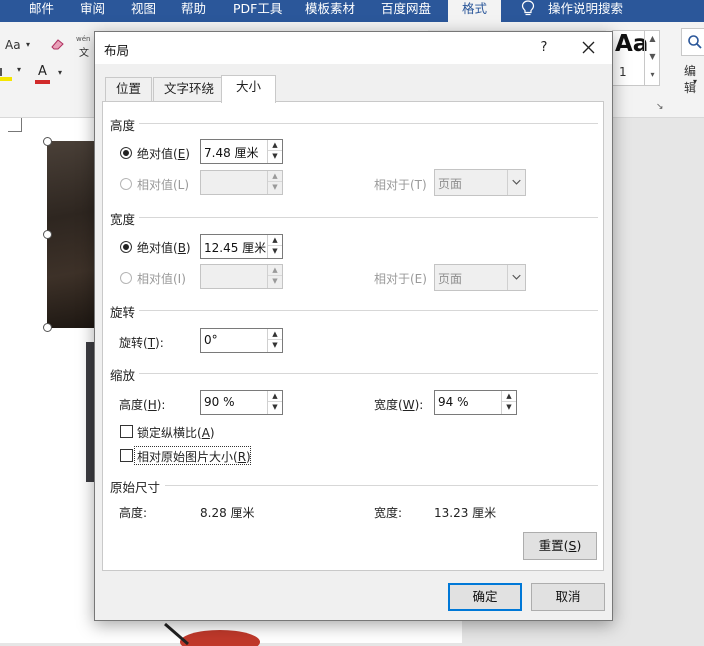 The height and width of the screenshot is (646, 704). Describe the element at coordinates (400, 185) in the screenshot. I see `height-relative-to-label: 相对于(T)` at that location.